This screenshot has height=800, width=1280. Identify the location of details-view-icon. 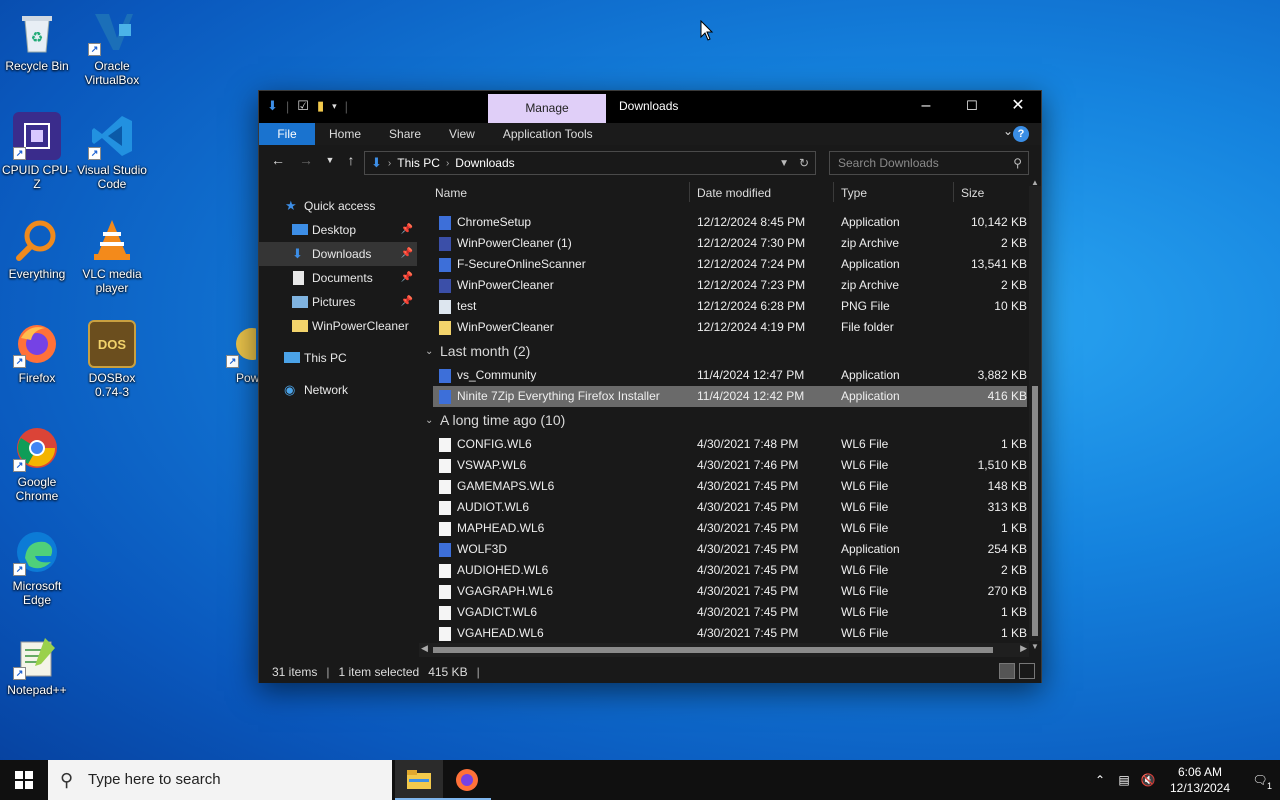
(1007, 671).